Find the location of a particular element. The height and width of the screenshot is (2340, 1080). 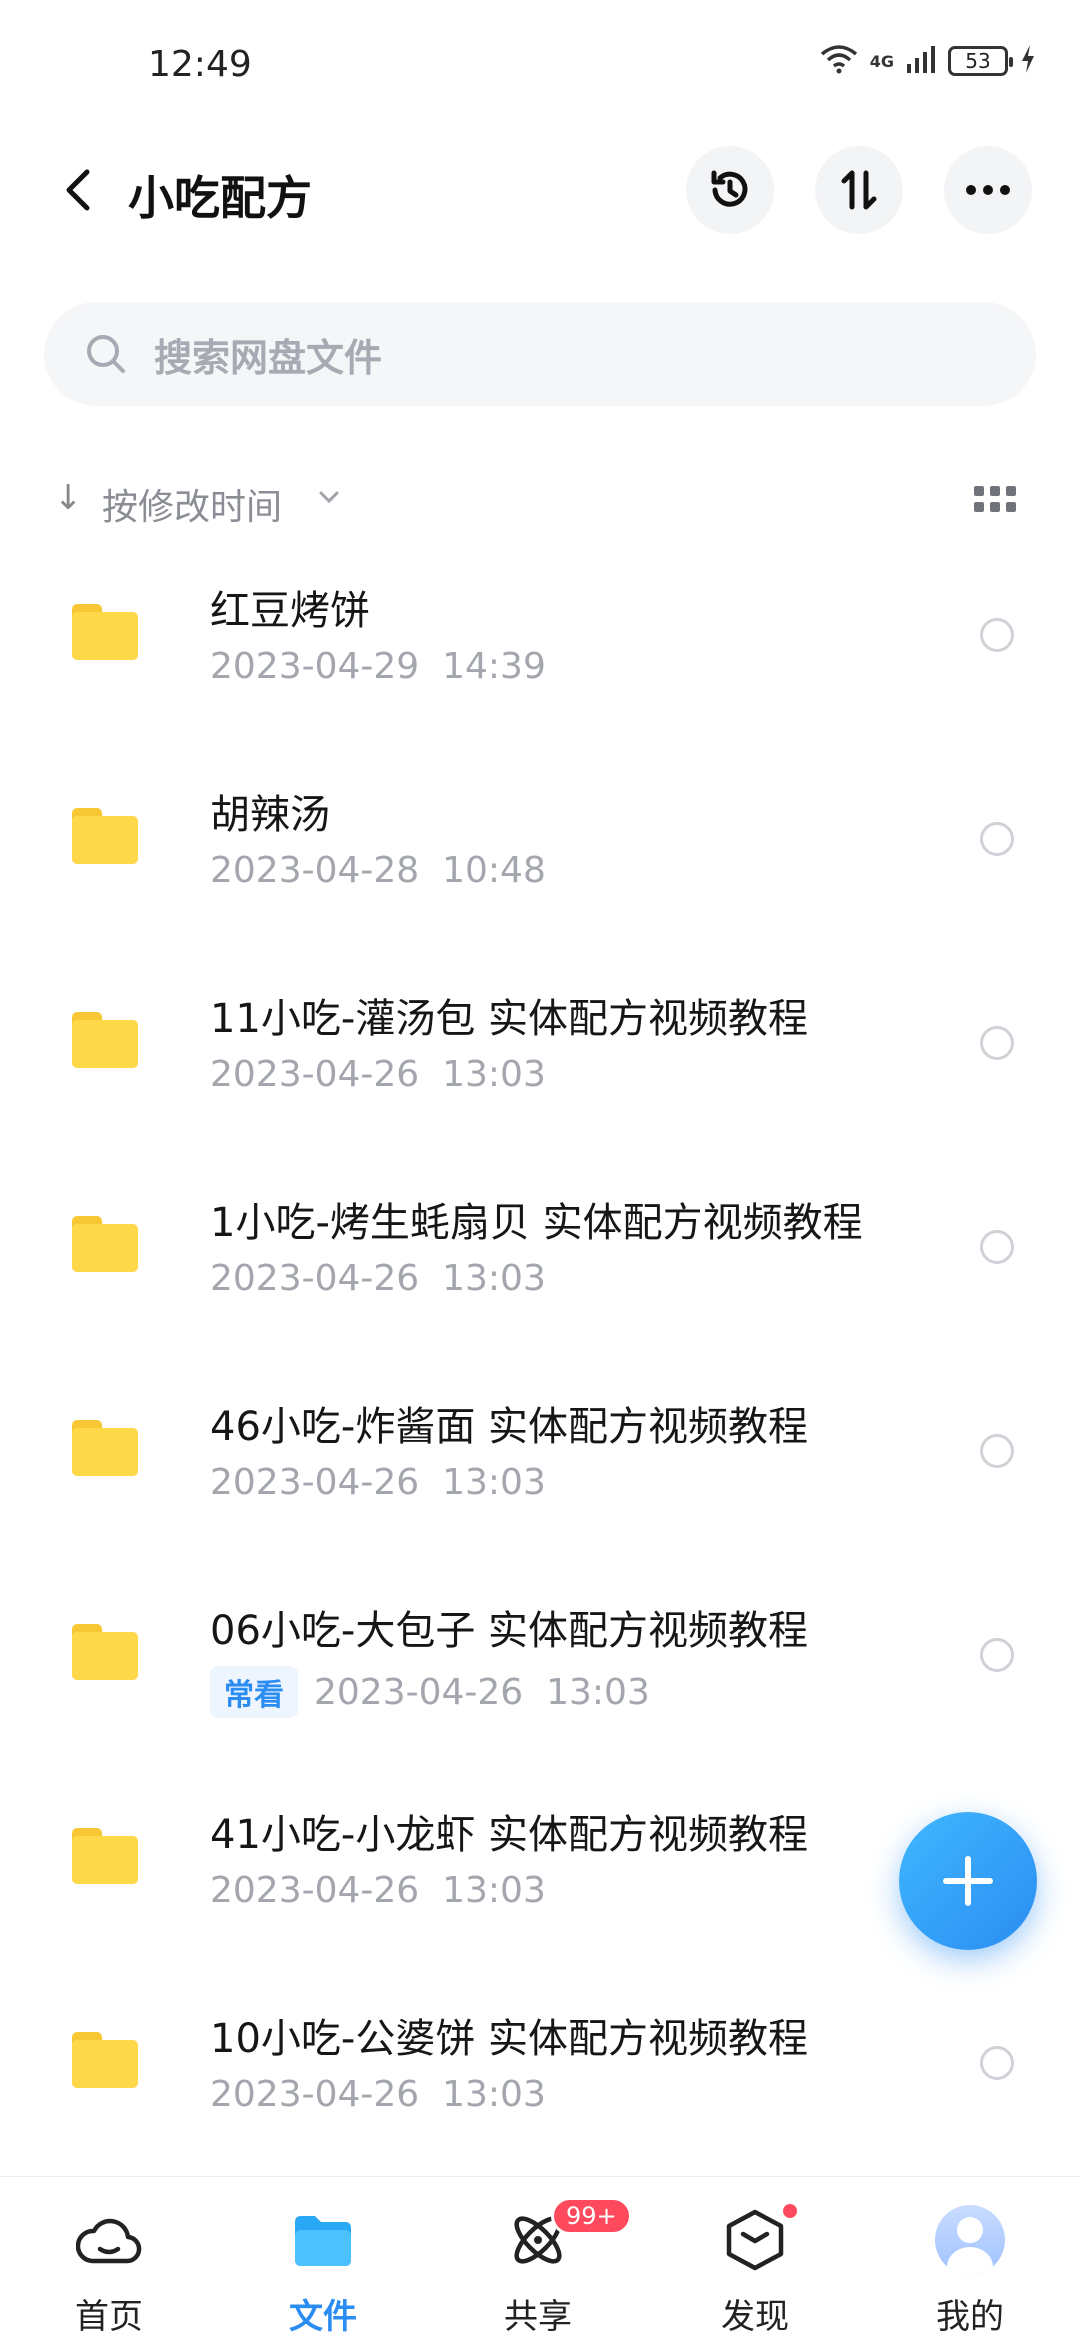

sort-label: 按修改时间 is located at coordinates (192, 504).